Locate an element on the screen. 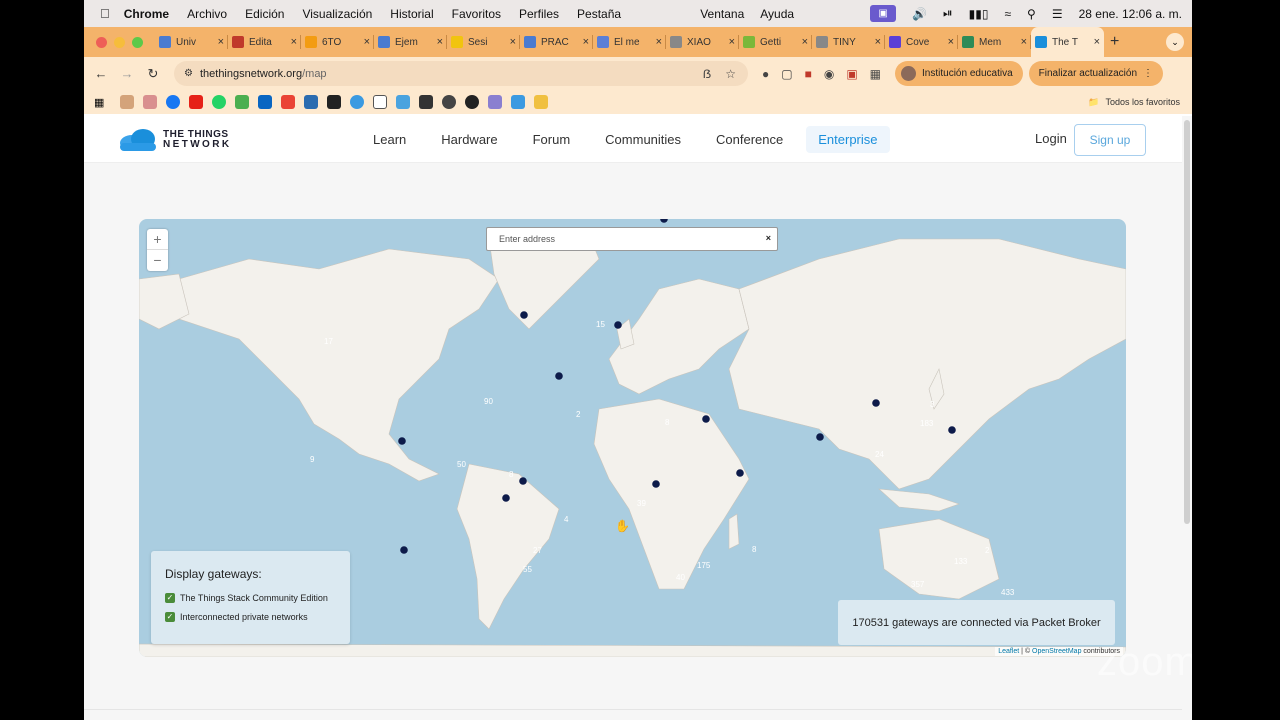  browser-tab: Cove × is located at coordinates (921, 42).